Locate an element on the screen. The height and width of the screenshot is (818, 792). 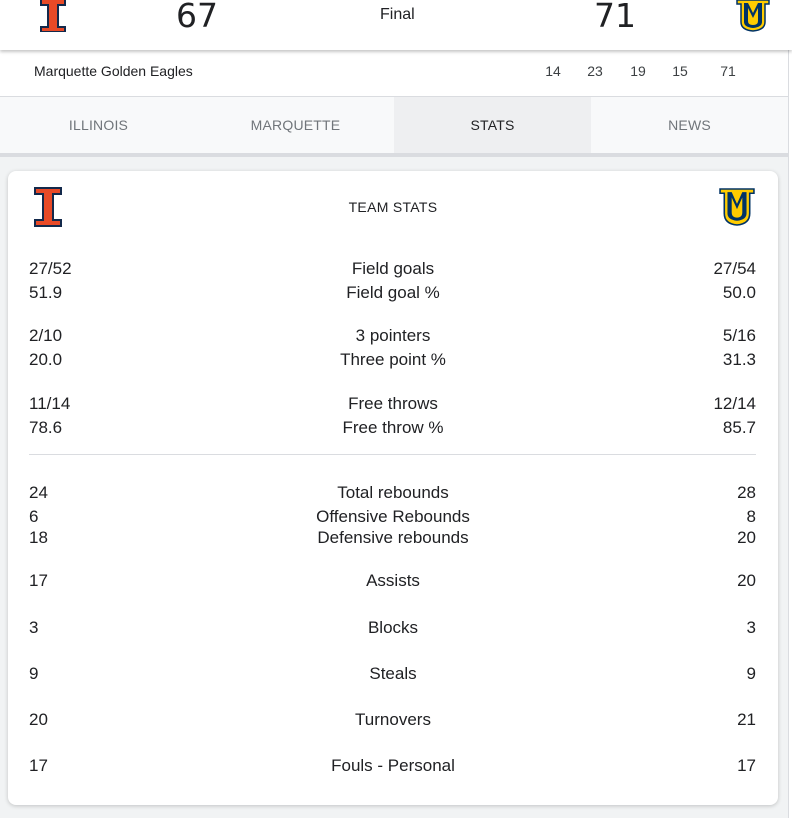
stat-row-3-pointers: 2/10 3 pointers 5/16 is located at coordinates (393, 337).